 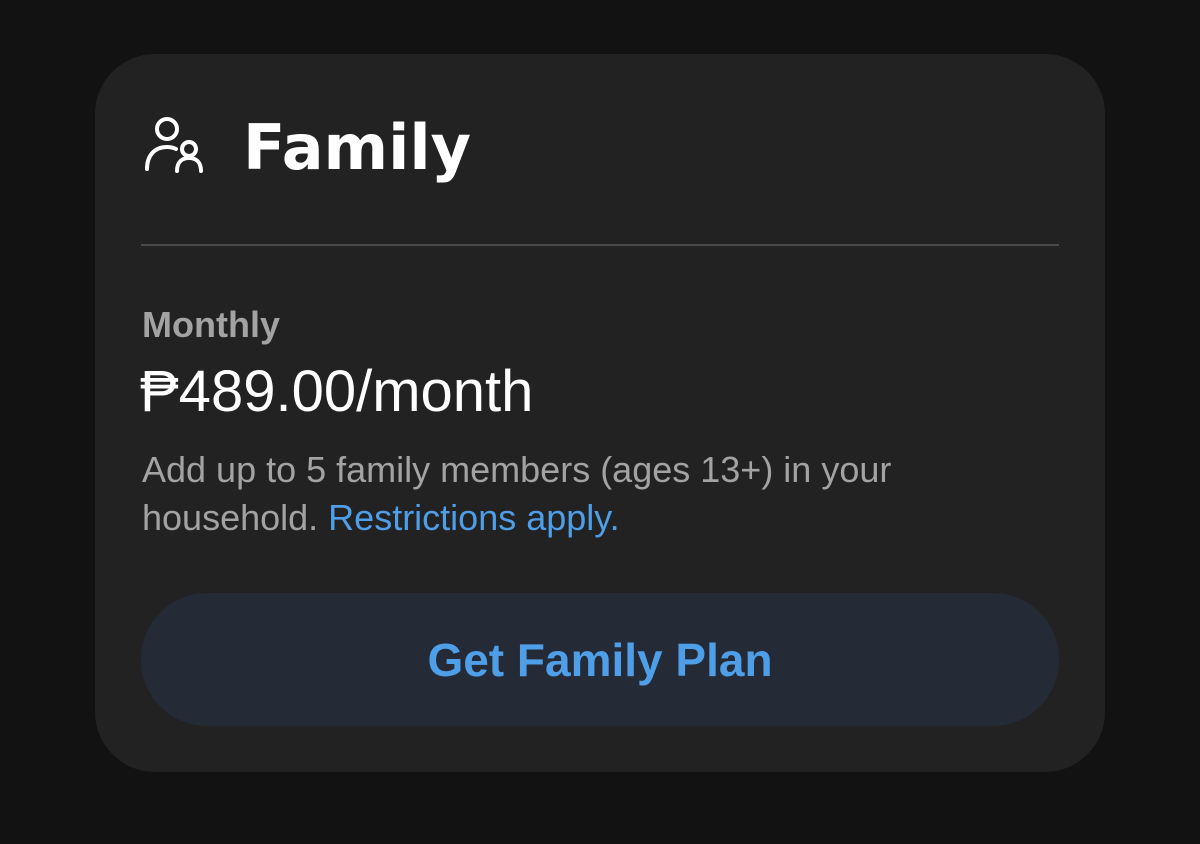 I want to click on plan-header: Family, so click(x=307, y=147).